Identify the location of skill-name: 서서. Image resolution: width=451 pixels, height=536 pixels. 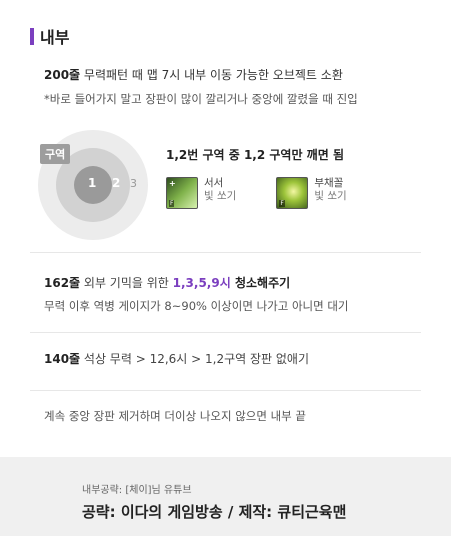
(214, 183).